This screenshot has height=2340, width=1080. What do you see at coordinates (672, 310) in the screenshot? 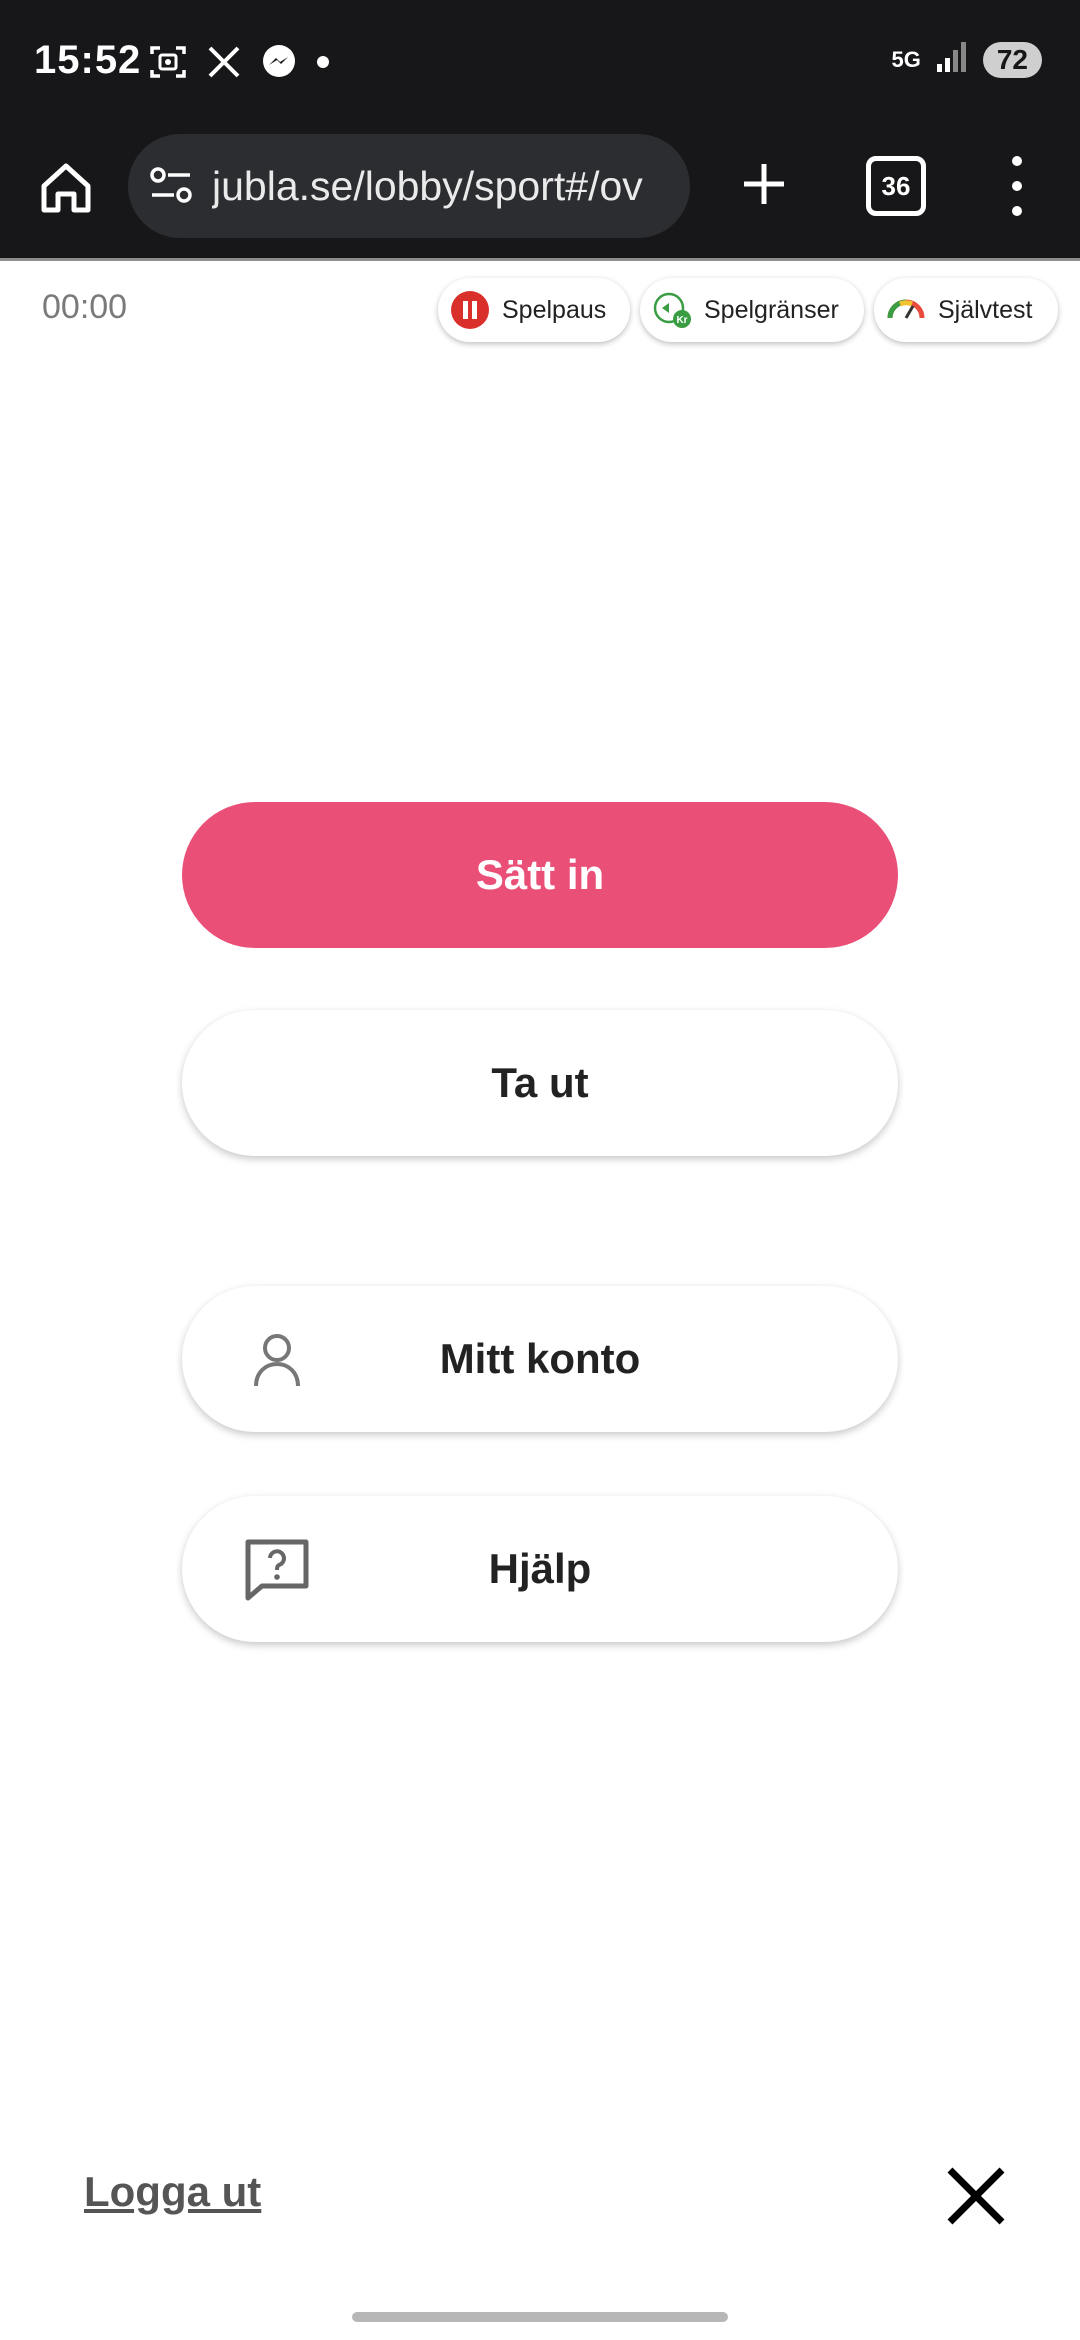
I see `limits-icon: Kr` at bounding box center [672, 310].